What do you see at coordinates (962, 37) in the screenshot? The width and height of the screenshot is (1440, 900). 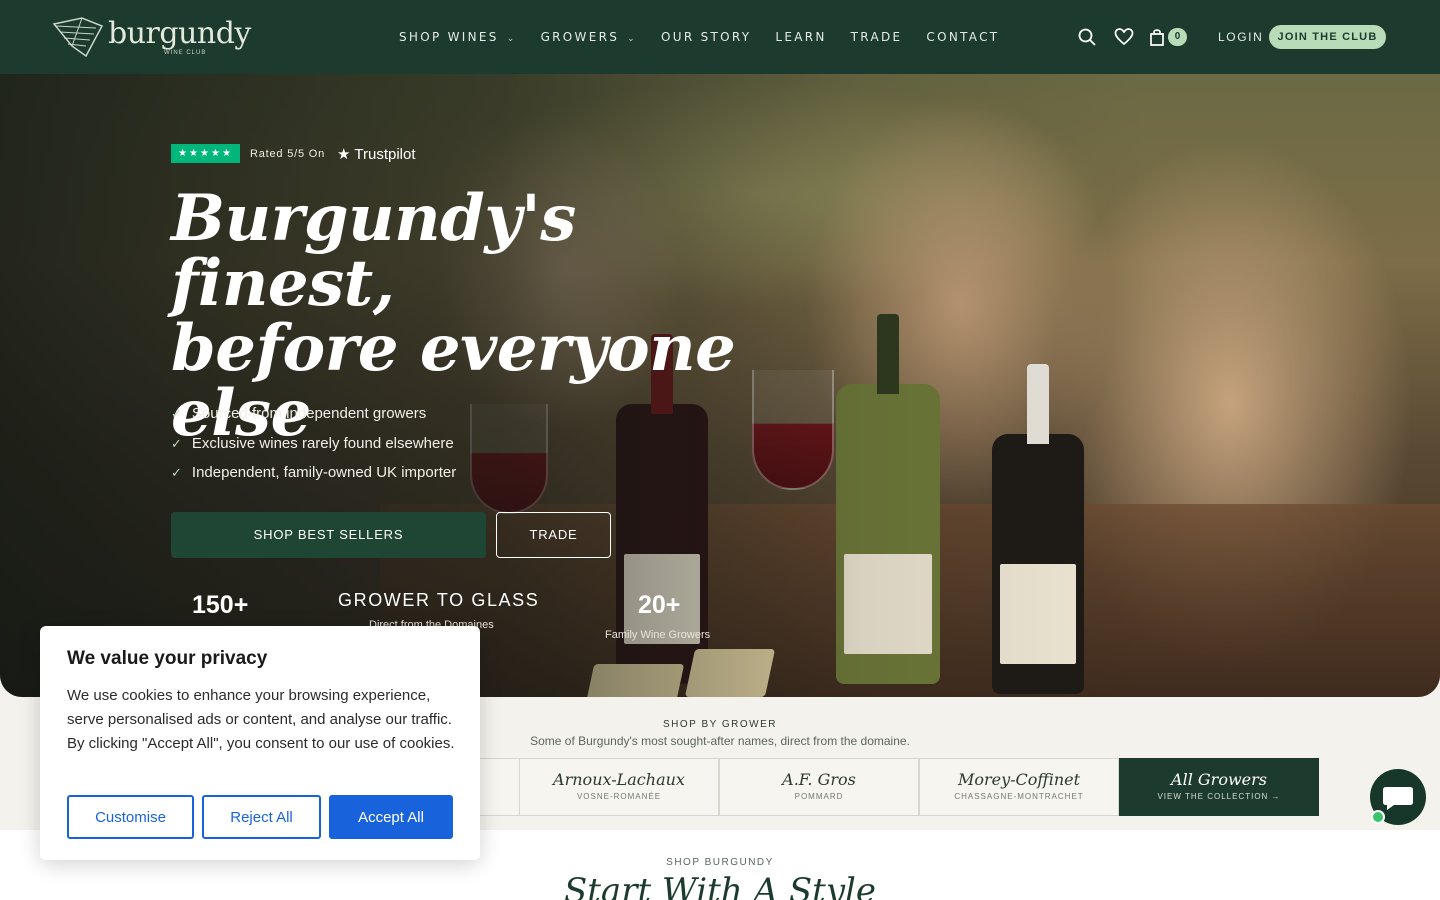 I see `nav-contact: CONTACT` at bounding box center [962, 37].